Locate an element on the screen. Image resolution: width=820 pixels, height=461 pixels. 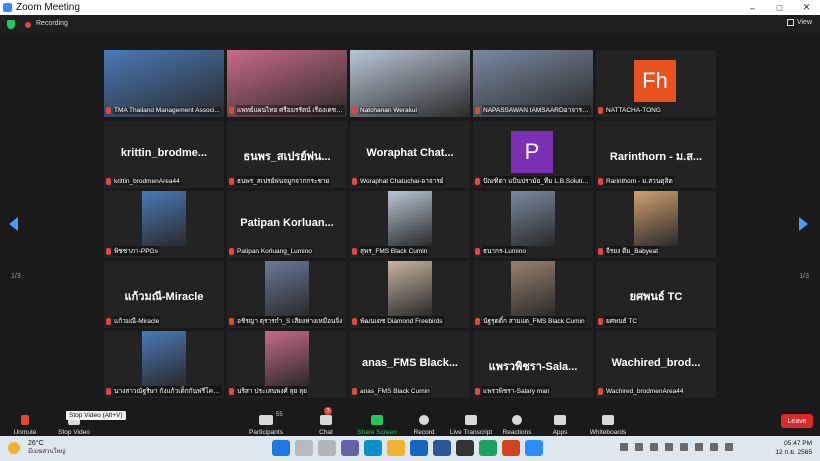
windows-taskbar: 26°C มีเมฆส่วนใหญ่ 05:47 PM 12 ก.ย. 2565 is located at coordinates (410, 448).